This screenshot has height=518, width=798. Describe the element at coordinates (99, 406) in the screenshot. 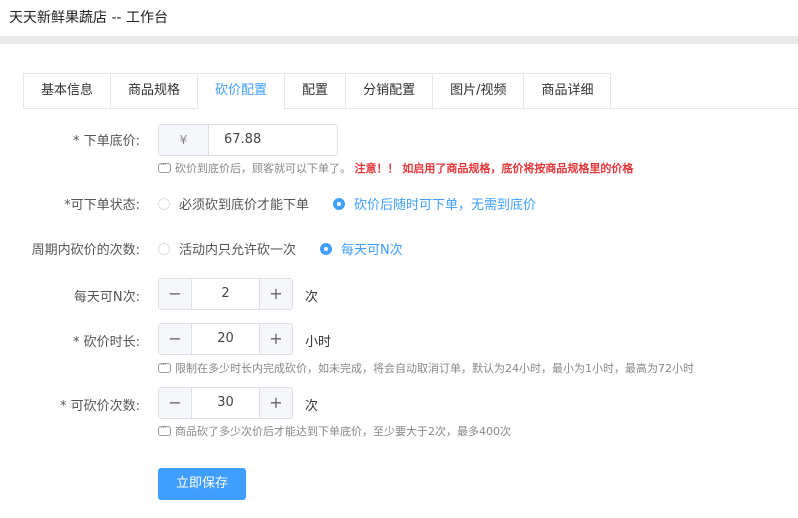

I see `cut-times-label: * 可砍价次数:` at that location.